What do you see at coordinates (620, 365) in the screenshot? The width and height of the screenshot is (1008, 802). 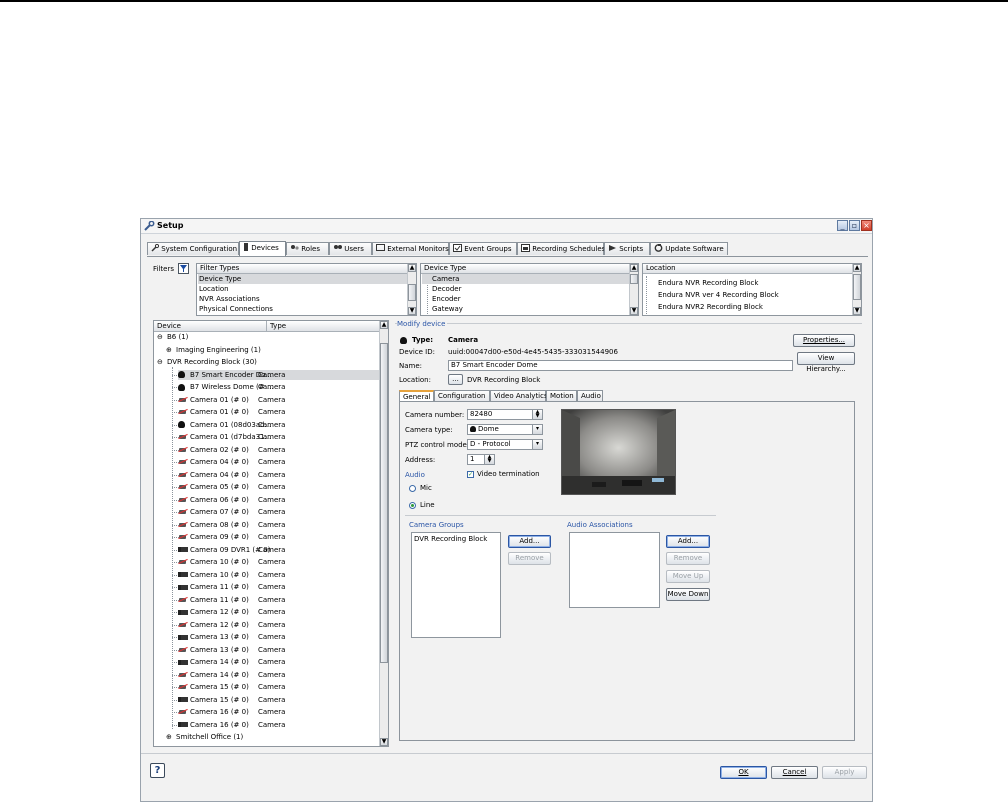 I see `name-field: B7 Smart Encoder Dome` at bounding box center [620, 365].